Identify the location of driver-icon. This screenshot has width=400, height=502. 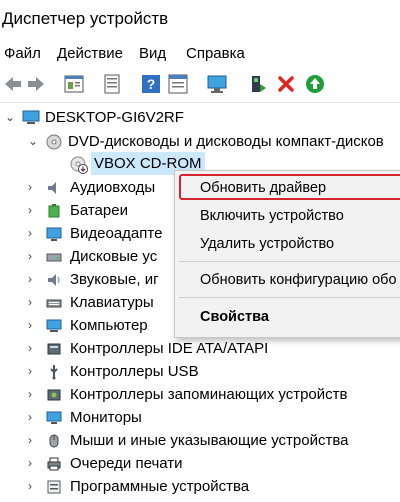
(178, 84).